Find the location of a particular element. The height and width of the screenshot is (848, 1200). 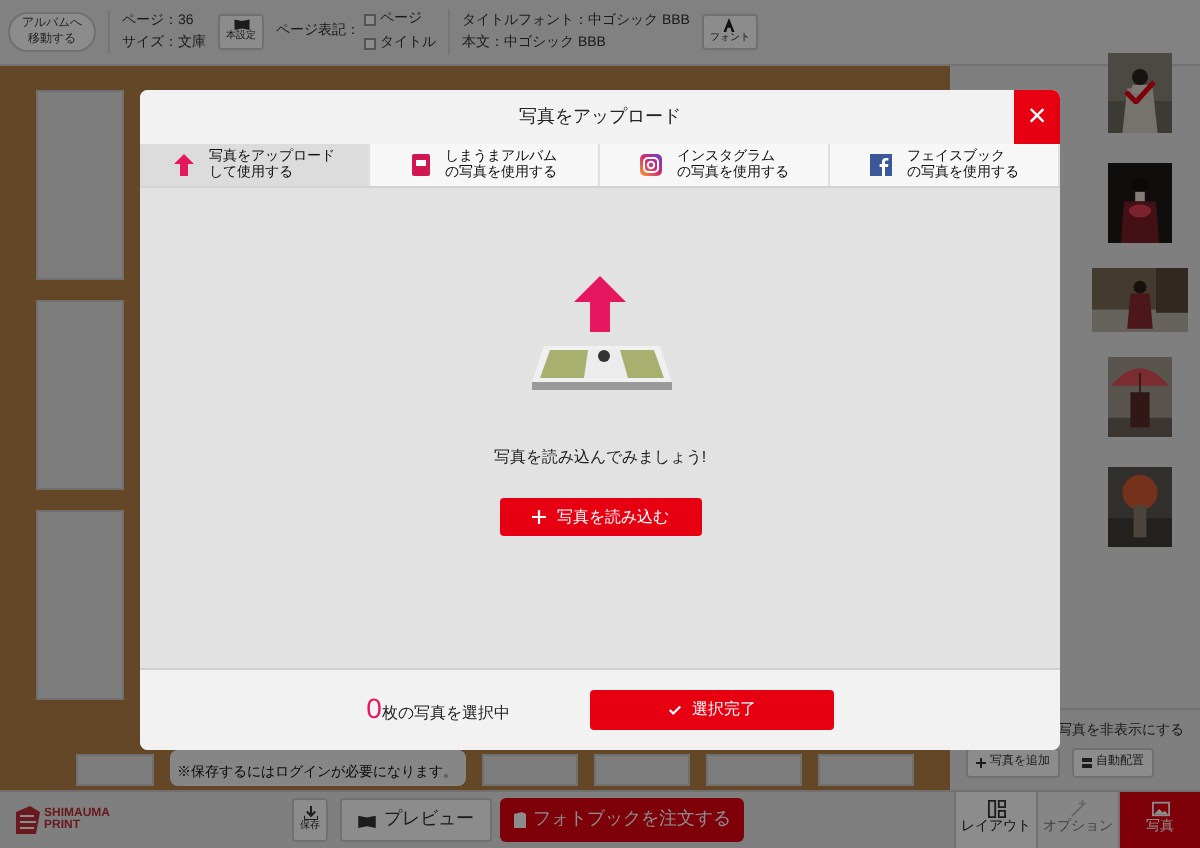

upload-prompt: 写真を読み込んでみましょう! is located at coordinates (600, 458).